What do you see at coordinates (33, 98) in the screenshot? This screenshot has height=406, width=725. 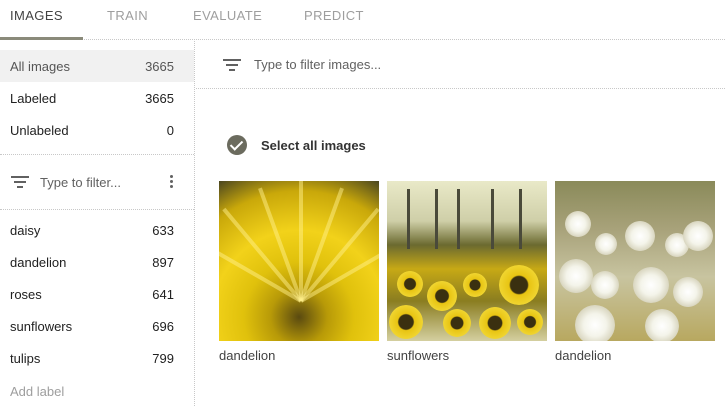 I see `sidebar-item-label: Labeled` at bounding box center [33, 98].